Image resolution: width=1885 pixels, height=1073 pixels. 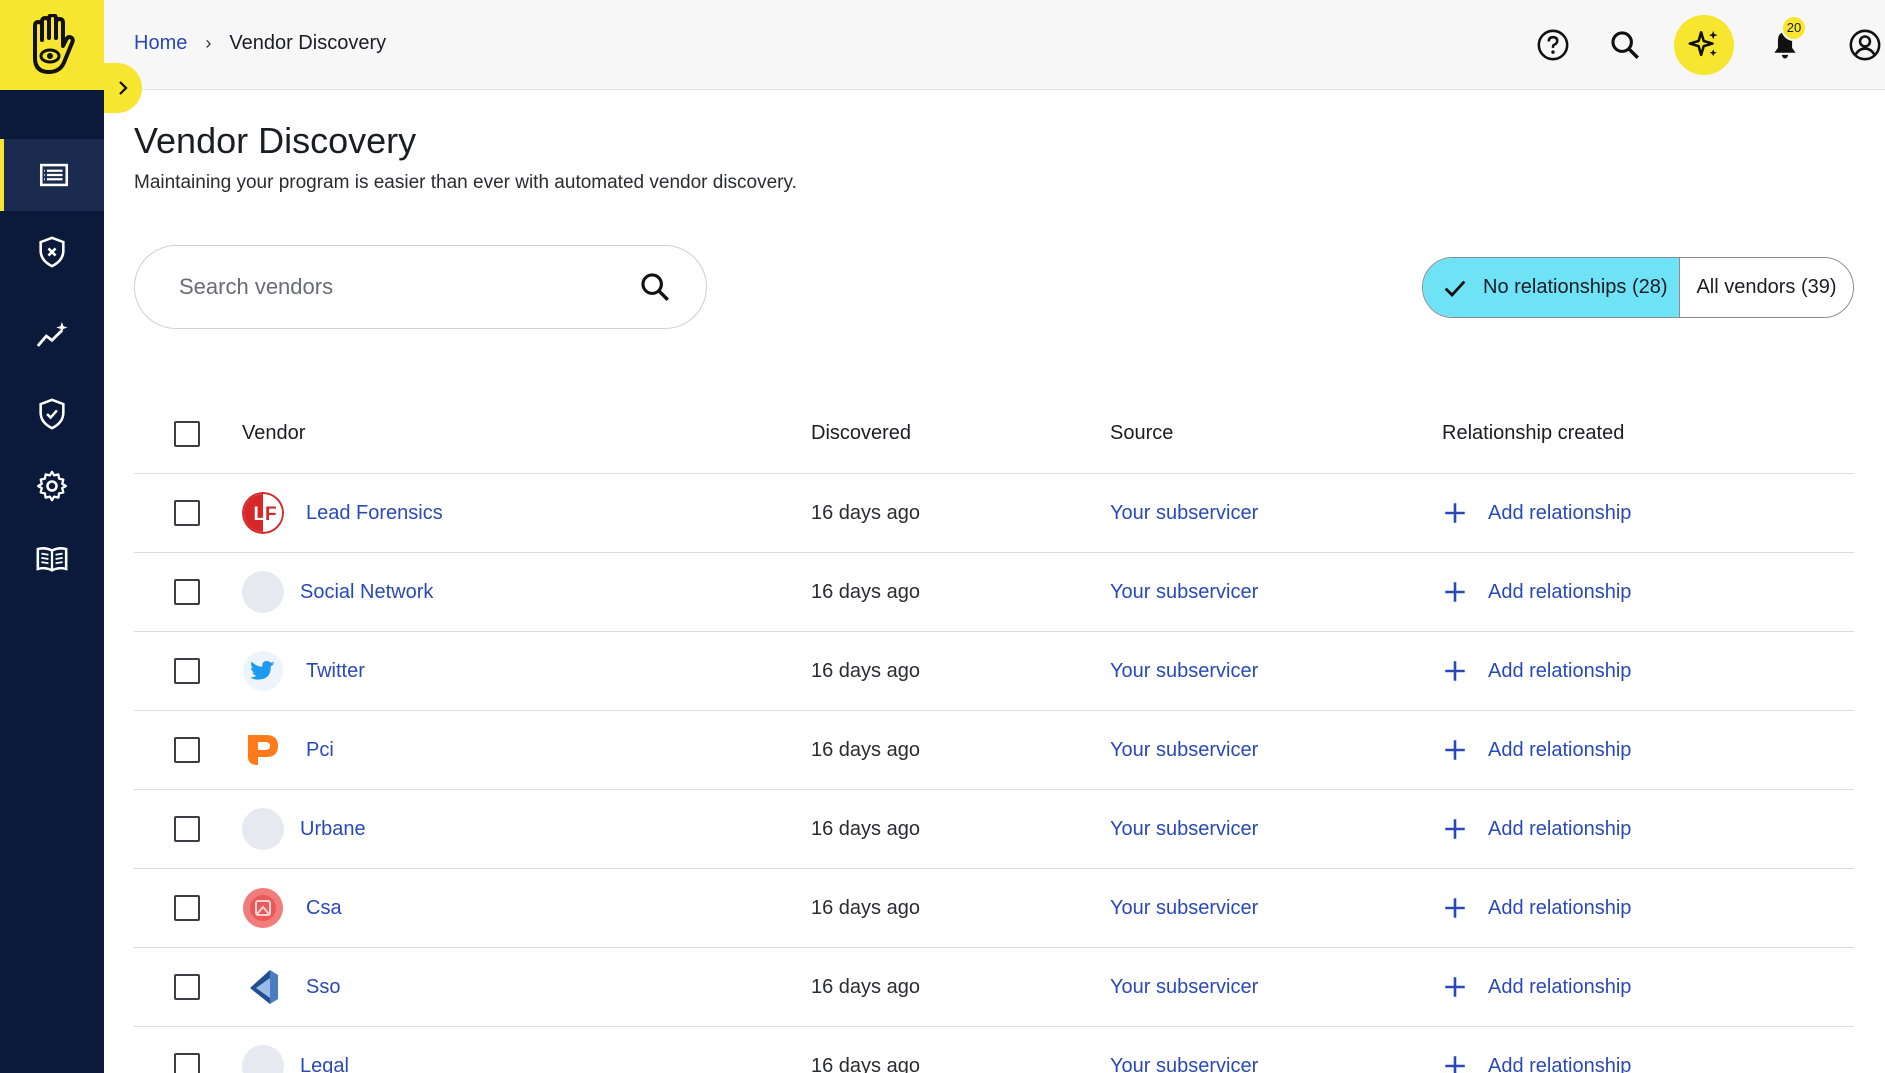 What do you see at coordinates (52, 414) in the screenshot?
I see `sidebar-item-compliance` at bounding box center [52, 414].